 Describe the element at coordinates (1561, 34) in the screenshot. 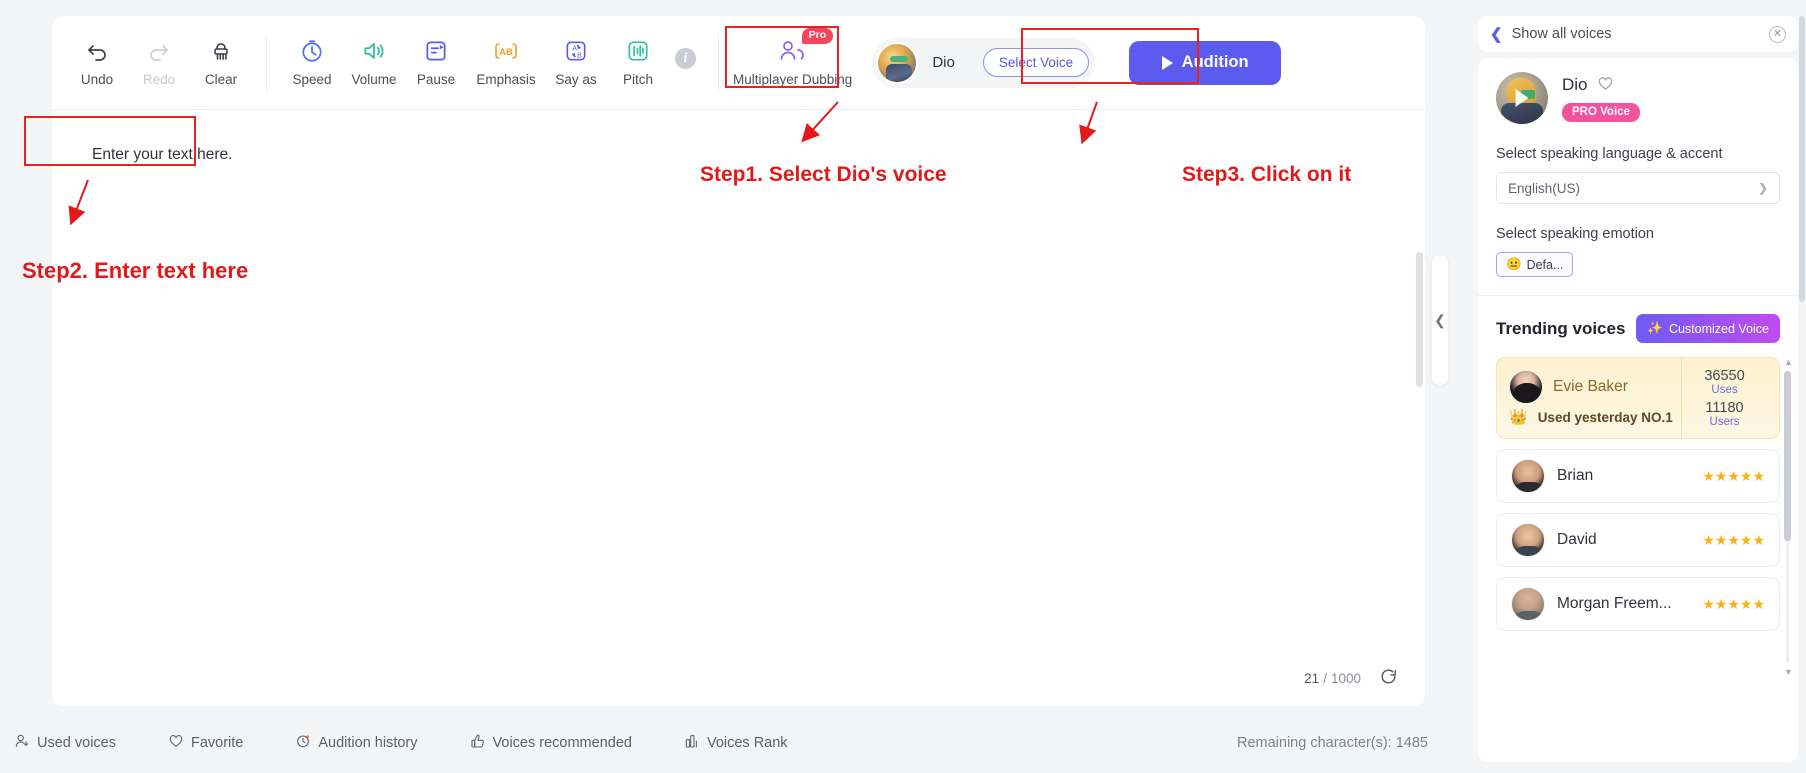

I see `show-all-voices-label: Show all voices` at that location.